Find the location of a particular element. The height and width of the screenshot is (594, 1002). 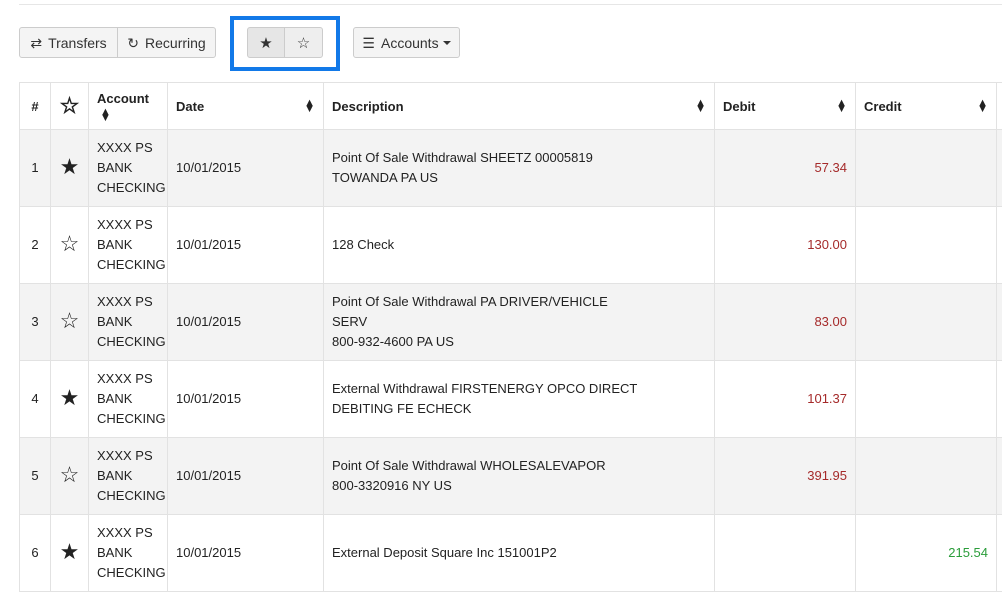

header-num: # is located at coordinates (35, 106).